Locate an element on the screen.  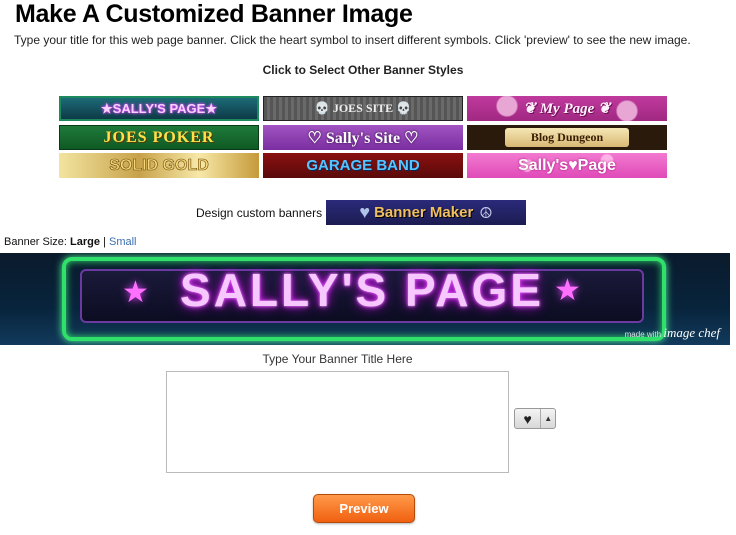
banner-maker-button: ♥ Banner Maker ☮ is located at coordinates (426, 212).